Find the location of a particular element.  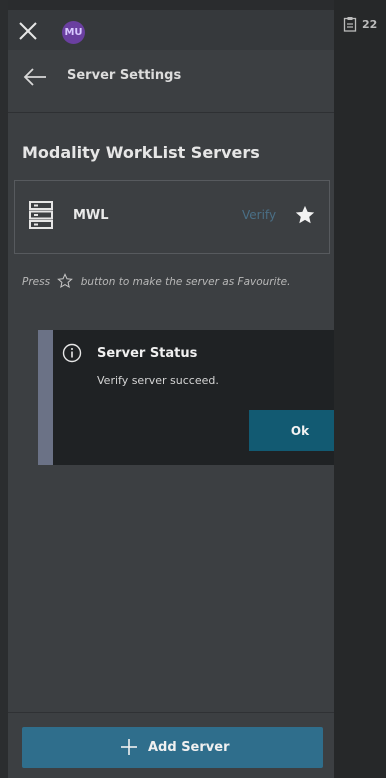

server-icon is located at coordinates (41, 215).